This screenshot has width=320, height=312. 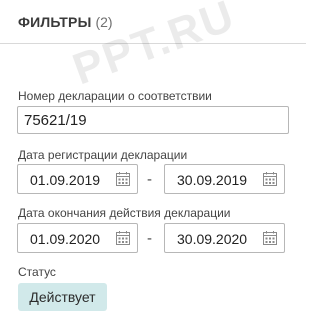 I want to click on expiration-date-from-input: 01.09.2020, so click(x=77, y=238).